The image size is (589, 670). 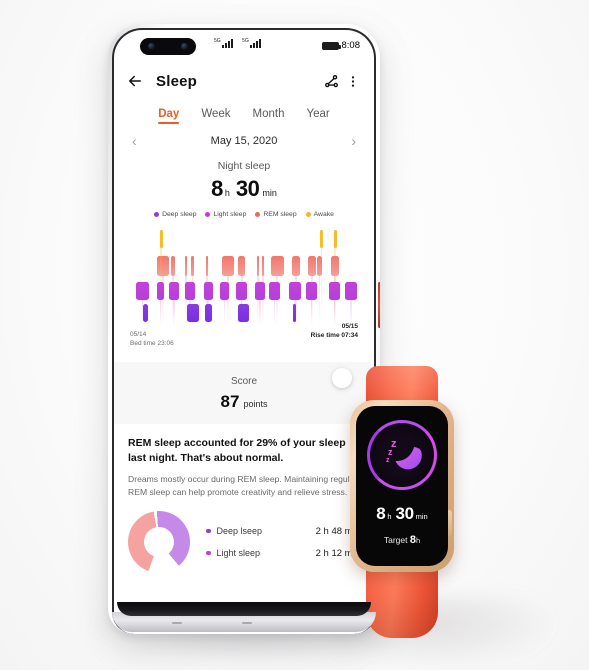 I want to click on phone-power-button, so click(x=379, y=305).